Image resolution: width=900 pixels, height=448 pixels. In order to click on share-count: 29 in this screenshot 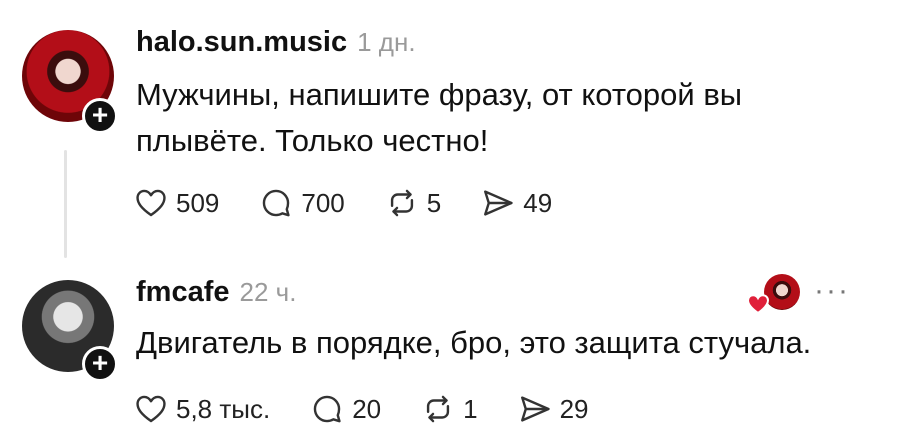, I will do `click(574, 408)`.